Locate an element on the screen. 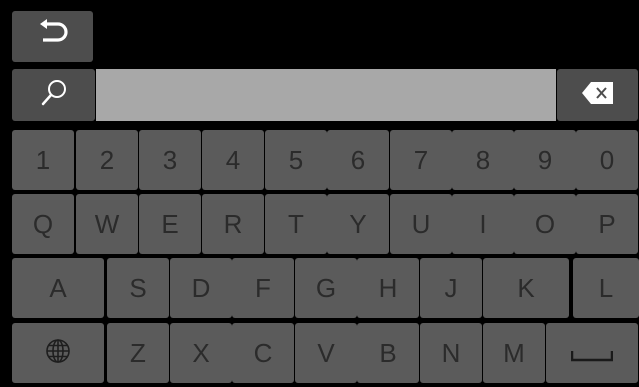  backspace-icon is located at coordinates (597, 95).